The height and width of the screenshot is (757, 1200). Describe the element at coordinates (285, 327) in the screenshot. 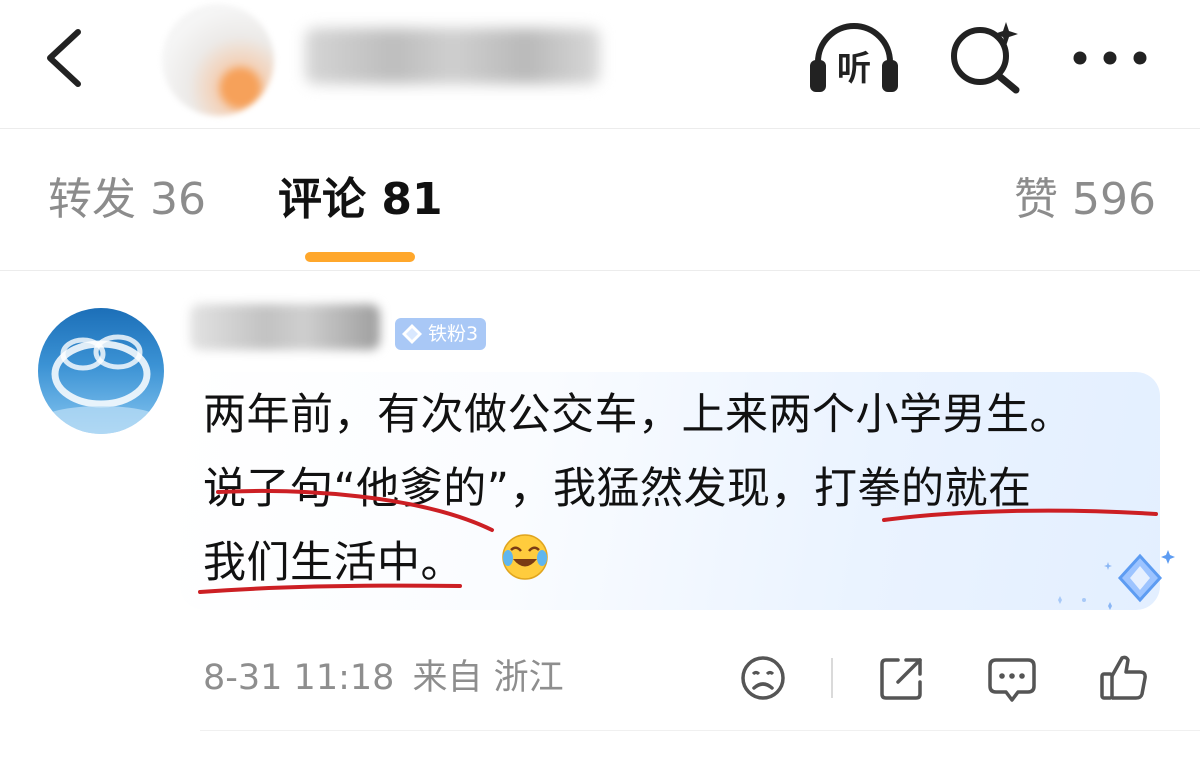

I see `commenter-name-blurred` at that location.